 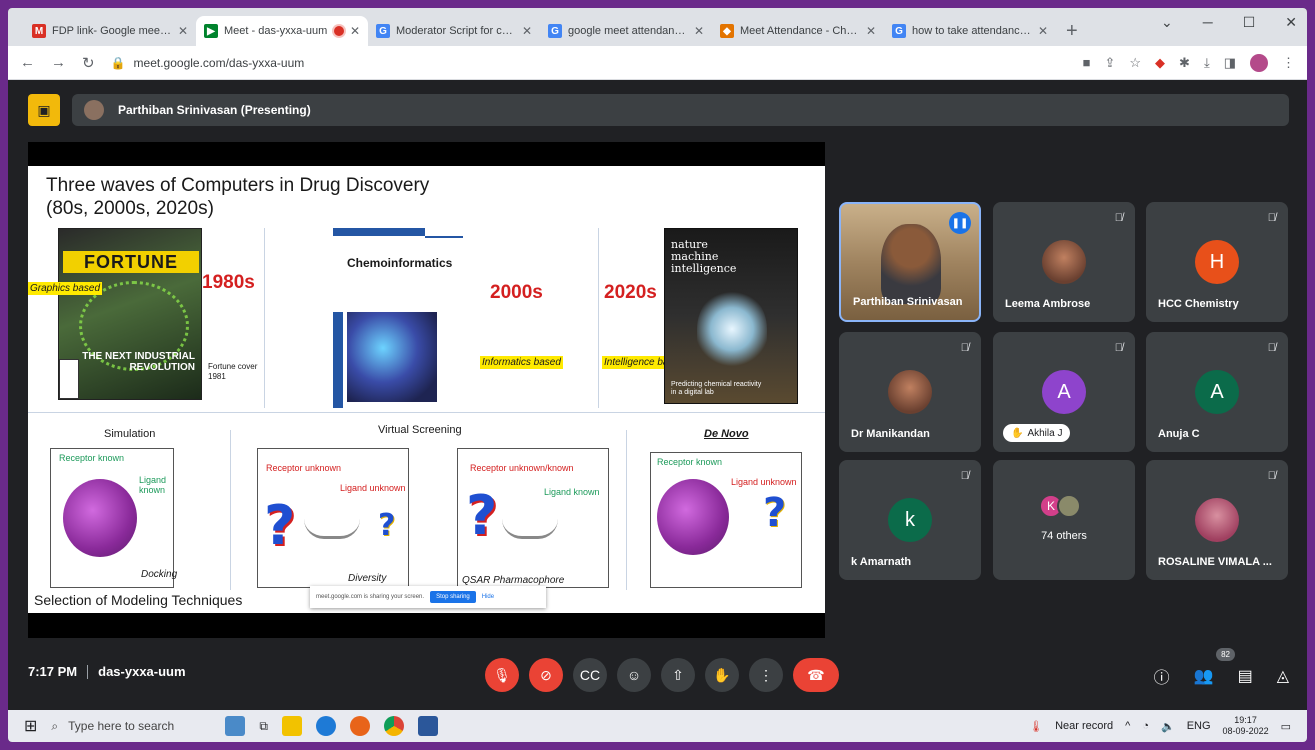 What do you see at coordinates (522, 468) in the screenshot?
I see `receptor-label: Receptor unknown/known` at bounding box center [522, 468].